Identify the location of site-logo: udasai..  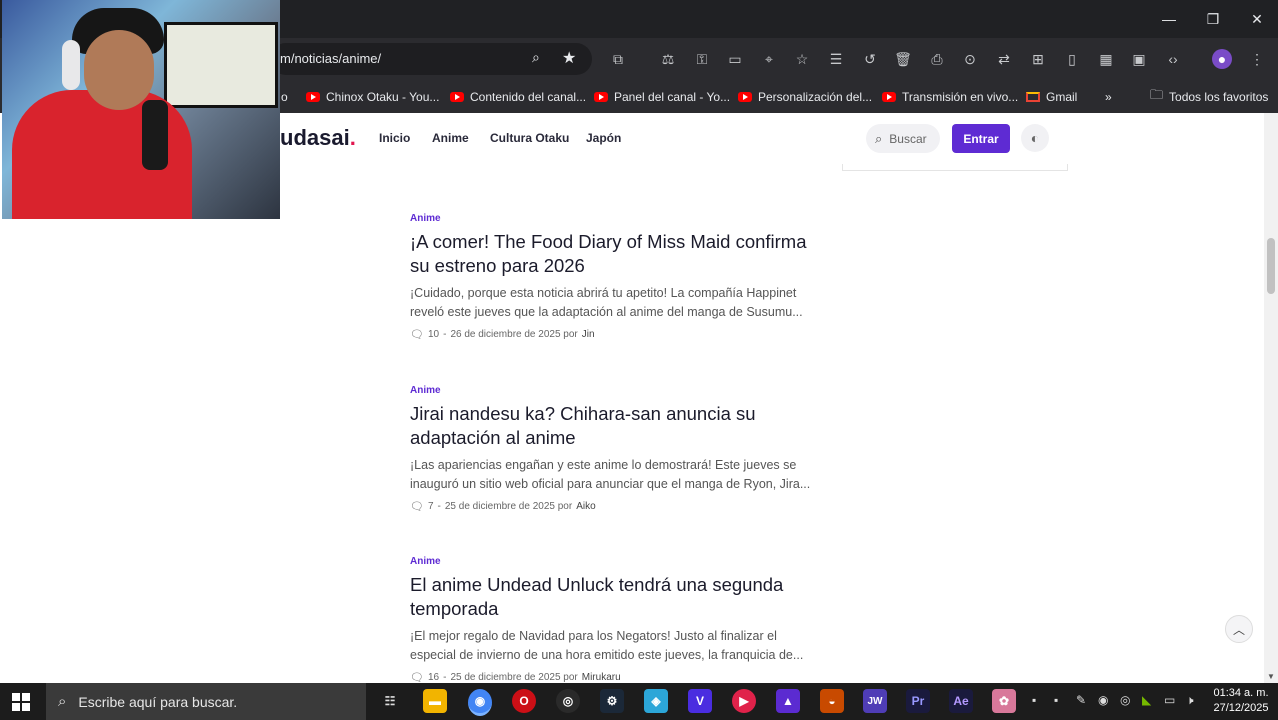
(318, 138).